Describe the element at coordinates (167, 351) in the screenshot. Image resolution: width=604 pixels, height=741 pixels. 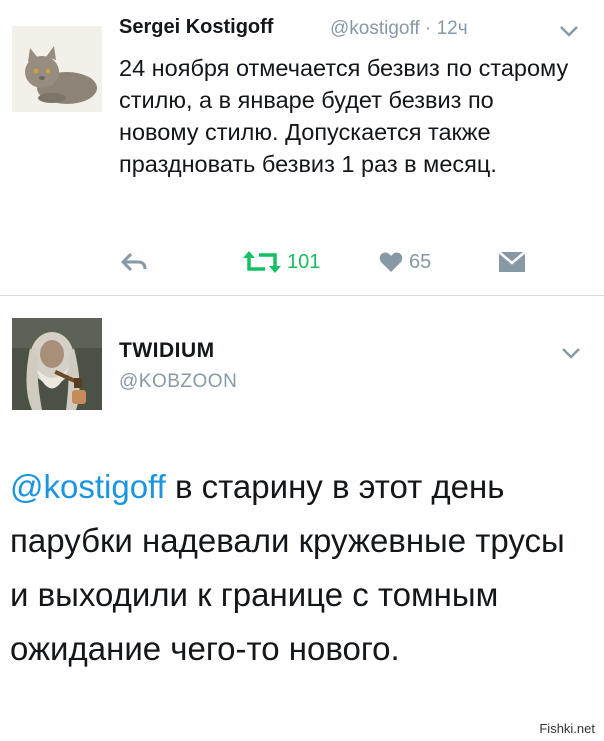
I see `author-name: TWIDIUM` at that location.